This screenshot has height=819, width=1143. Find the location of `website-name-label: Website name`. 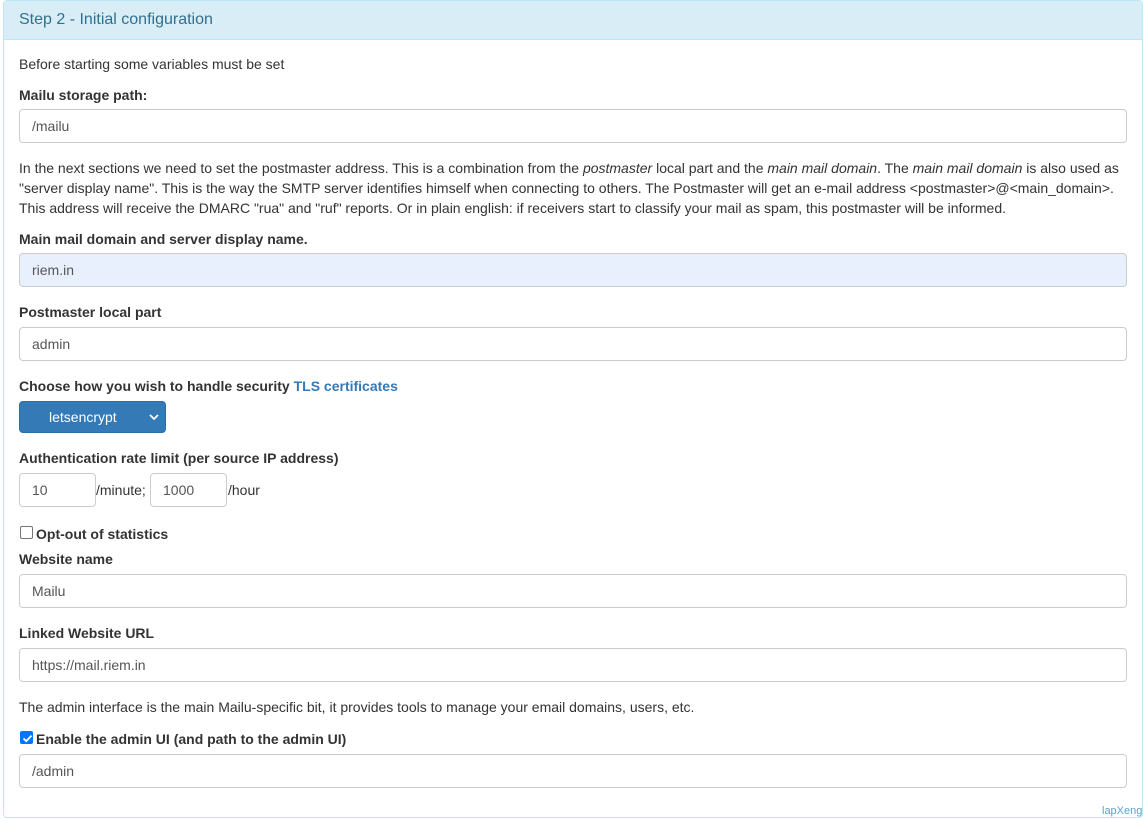

website-name-label: Website name is located at coordinates (66, 559).